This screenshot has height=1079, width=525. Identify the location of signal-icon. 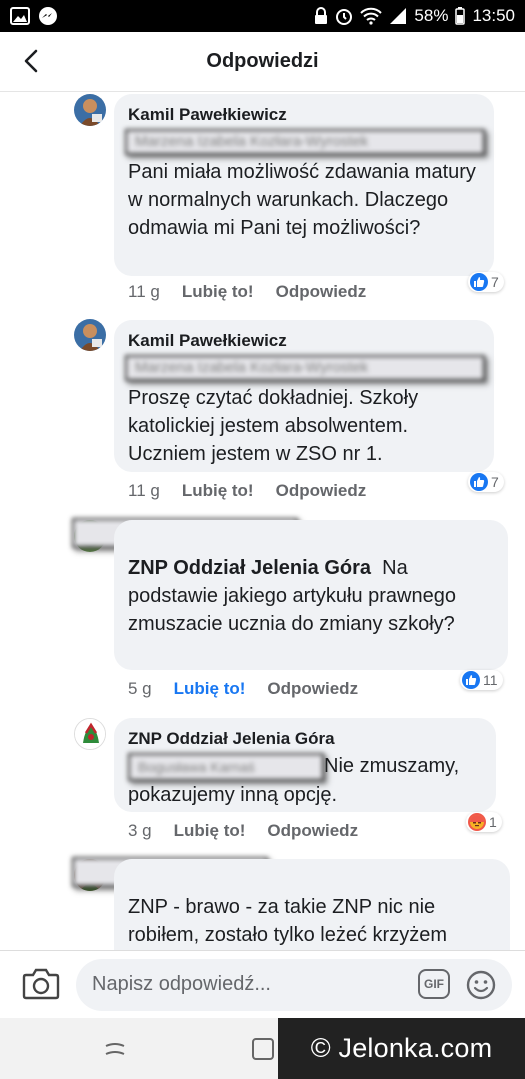
(398, 16).